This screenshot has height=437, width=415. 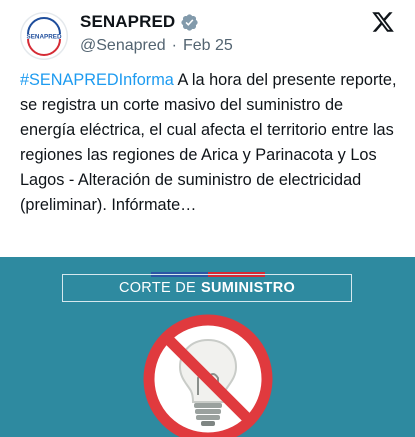 What do you see at coordinates (208, 46) in the screenshot?
I see `tweet-date: Feb 25` at bounding box center [208, 46].